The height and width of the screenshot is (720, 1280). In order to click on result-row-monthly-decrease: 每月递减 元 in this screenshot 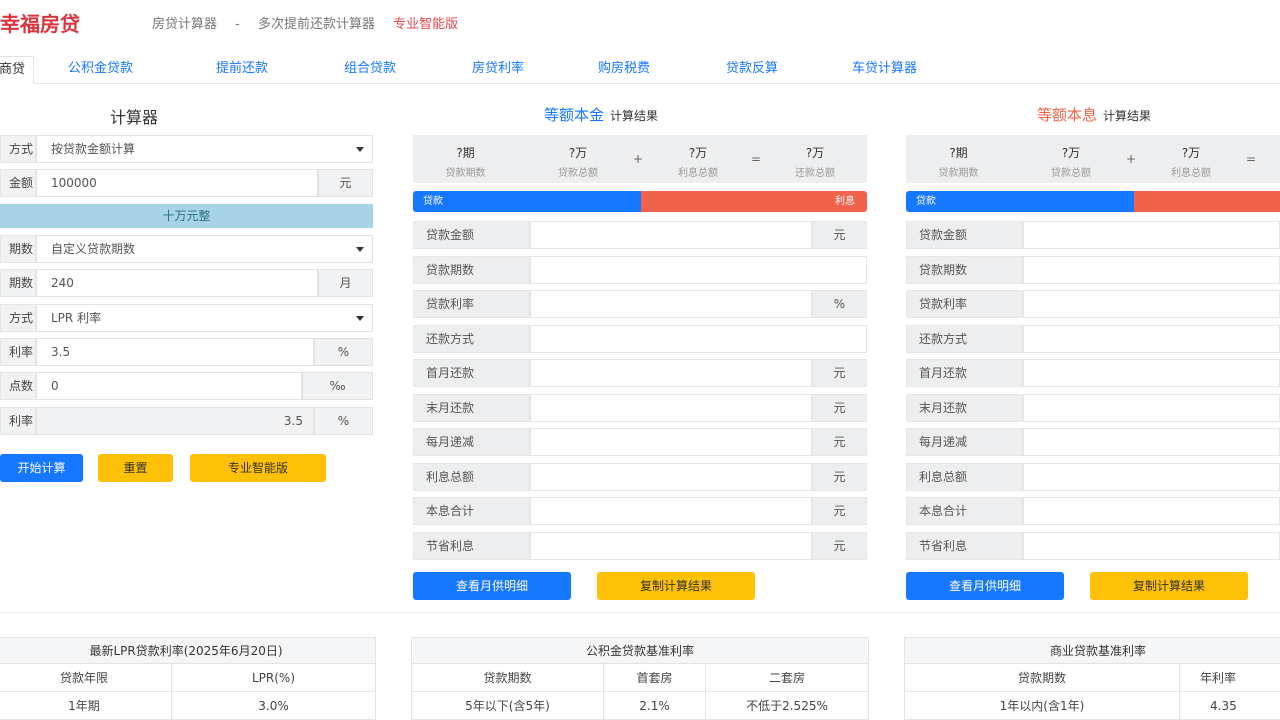, I will do `click(640, 442)`.